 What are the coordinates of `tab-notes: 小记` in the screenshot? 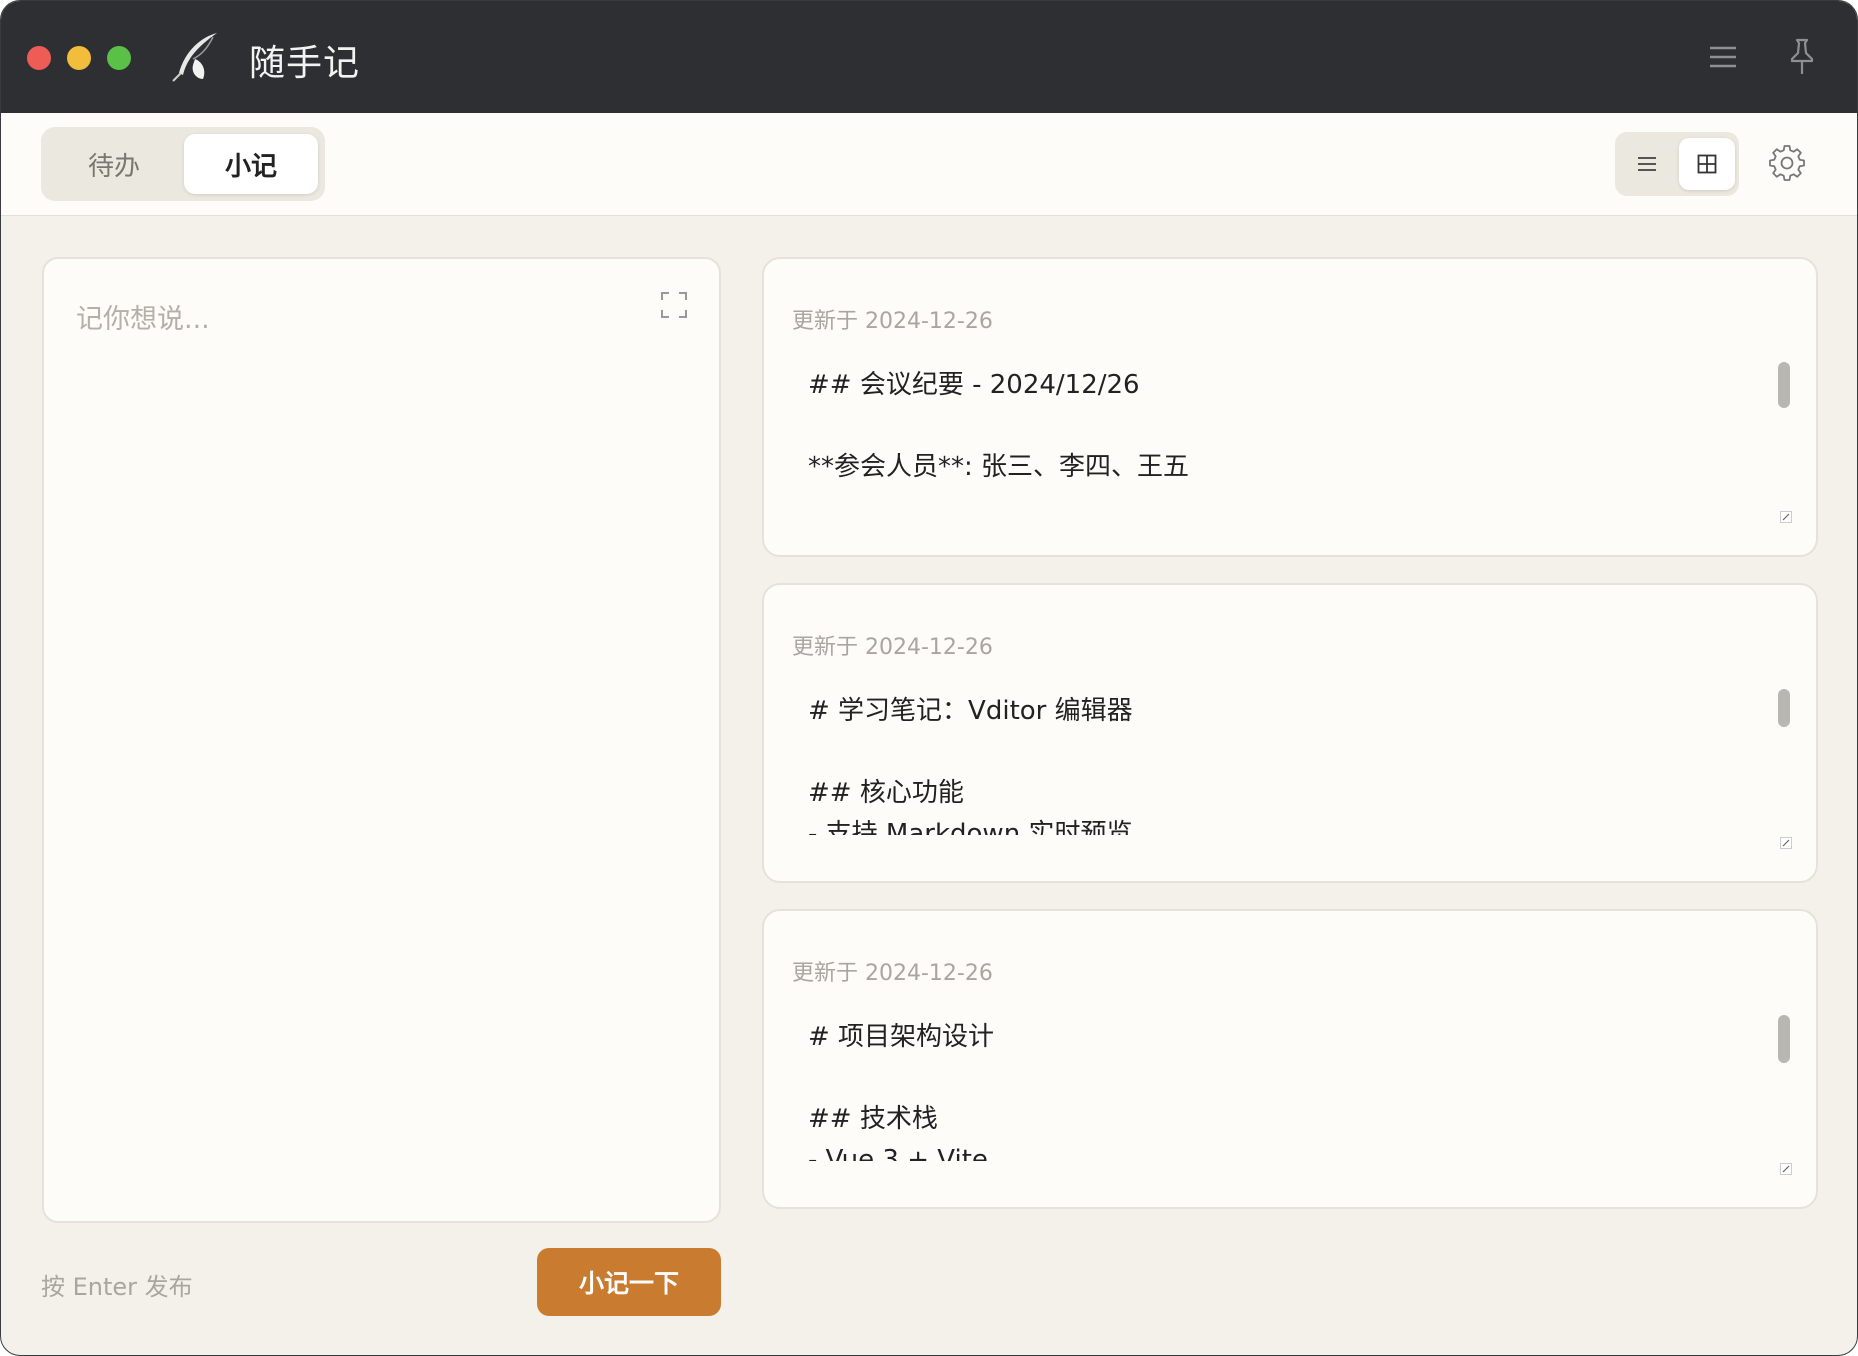 It's located at (251, 164).